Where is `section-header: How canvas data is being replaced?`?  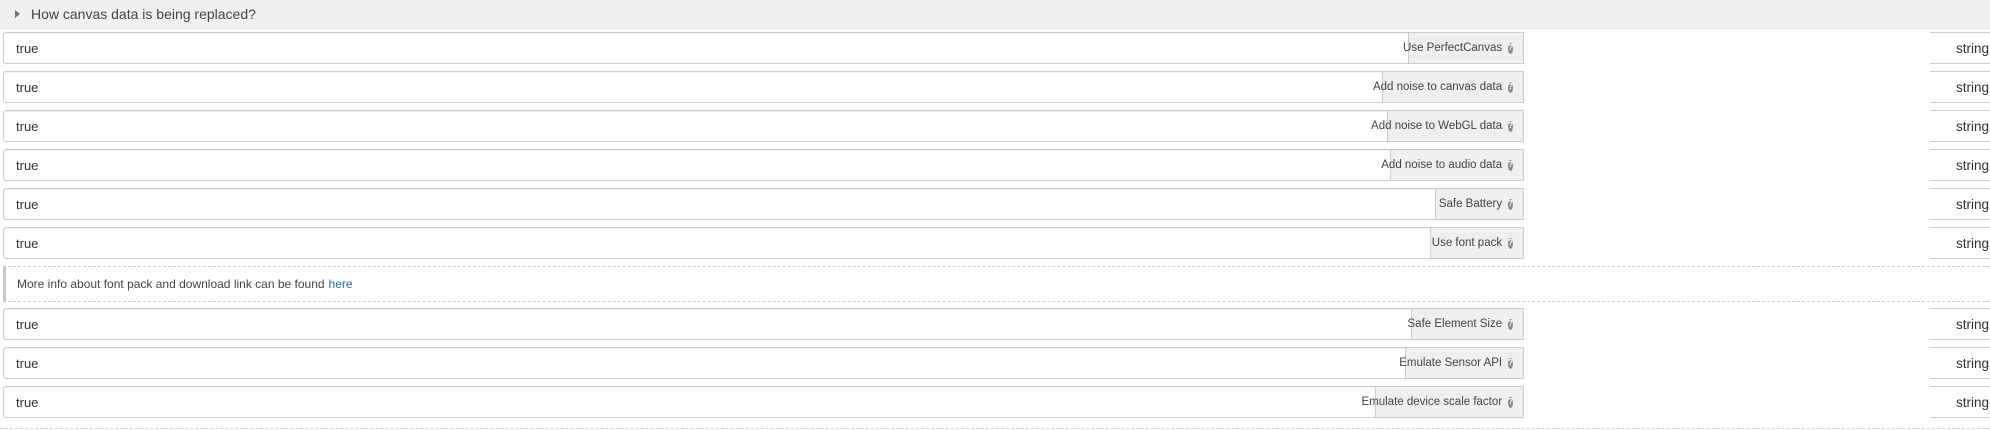
section-header: How canvas data is being replaced? is located at coordinates (995, 14).